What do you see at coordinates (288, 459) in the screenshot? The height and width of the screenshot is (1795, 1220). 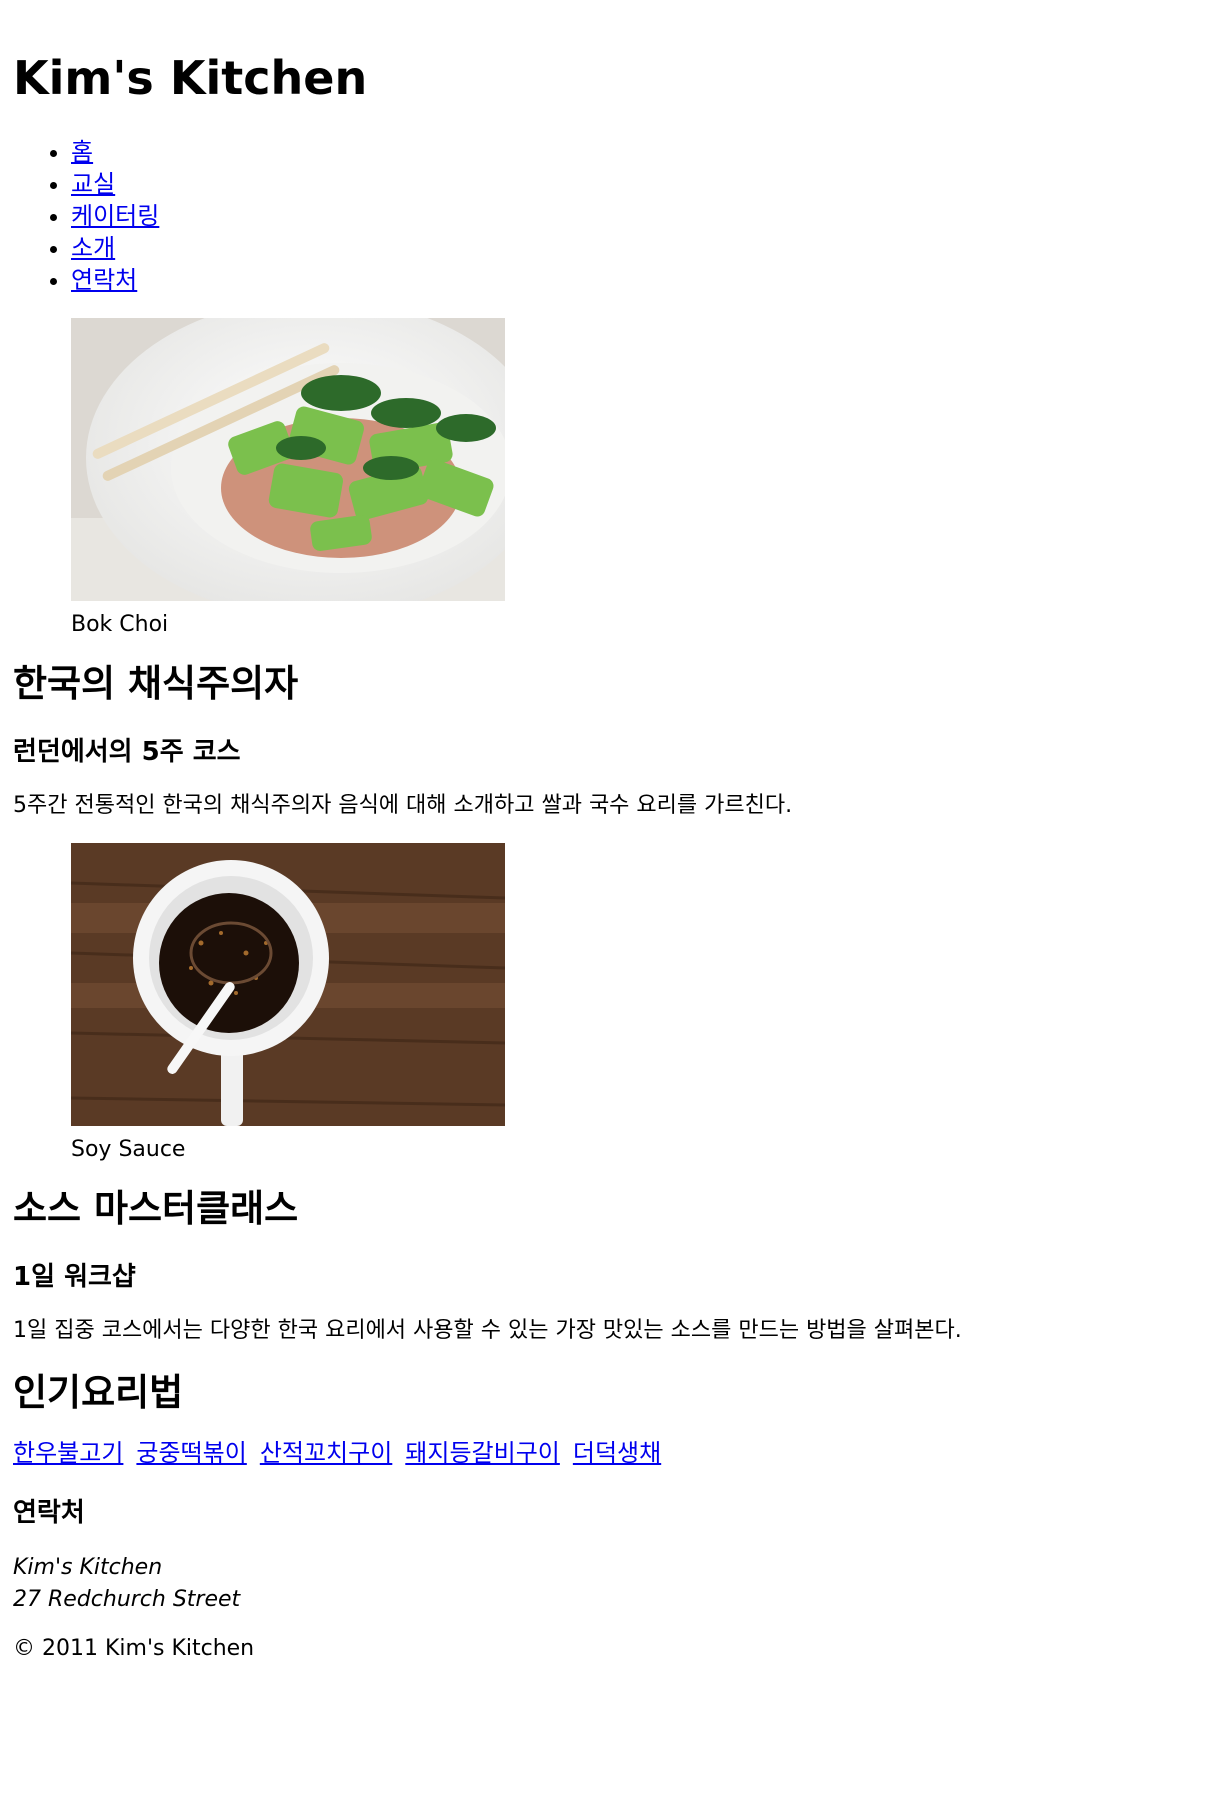 I see `bok-choi-photo` at bounding box center [288, 459].